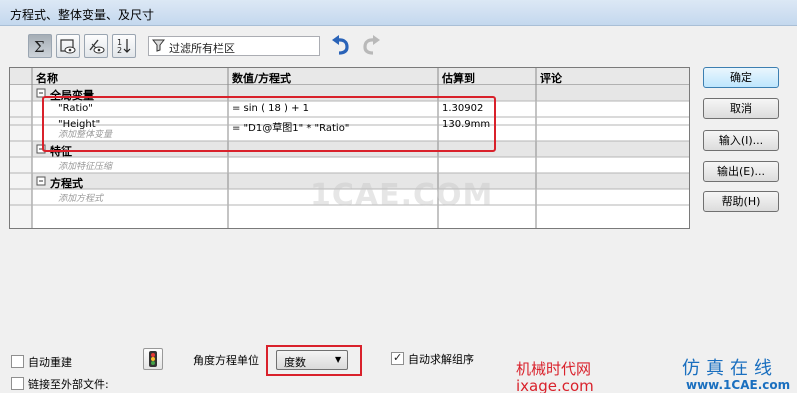  I want to click on sigma-icon: Σ, so click(40, 46).